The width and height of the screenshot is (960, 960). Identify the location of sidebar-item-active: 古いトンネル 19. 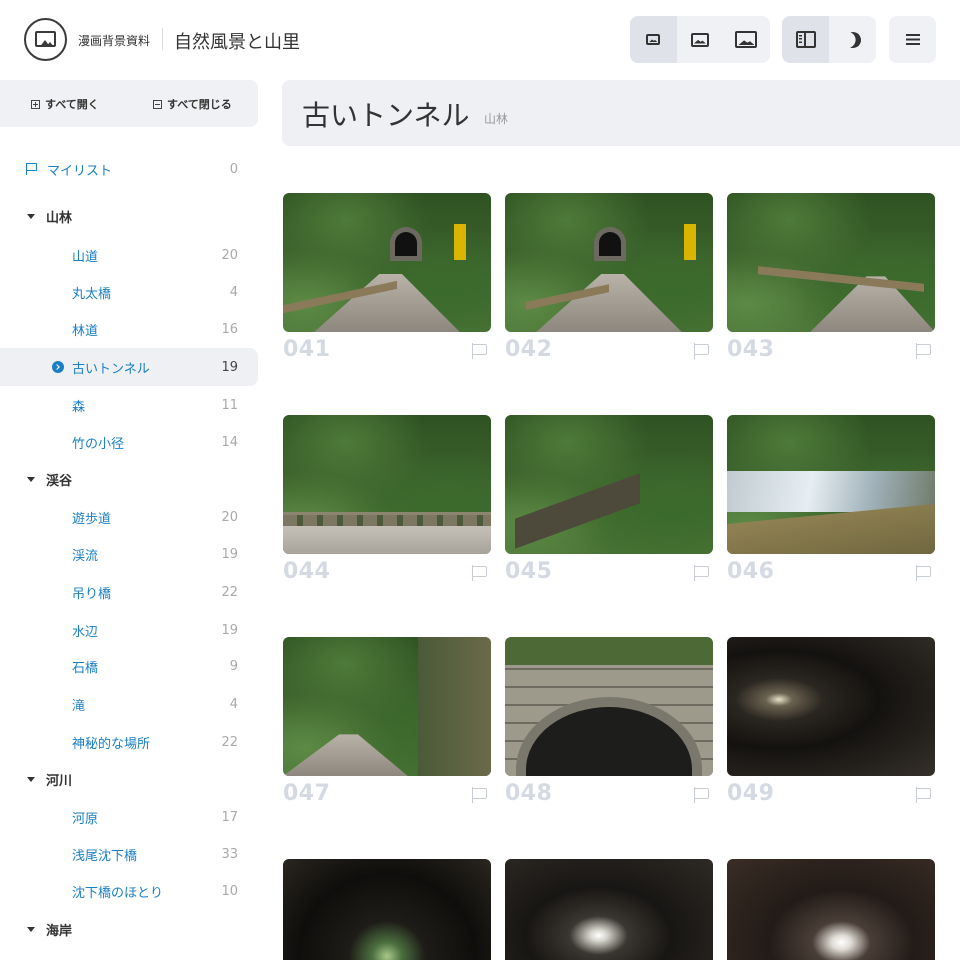
(129, 367).